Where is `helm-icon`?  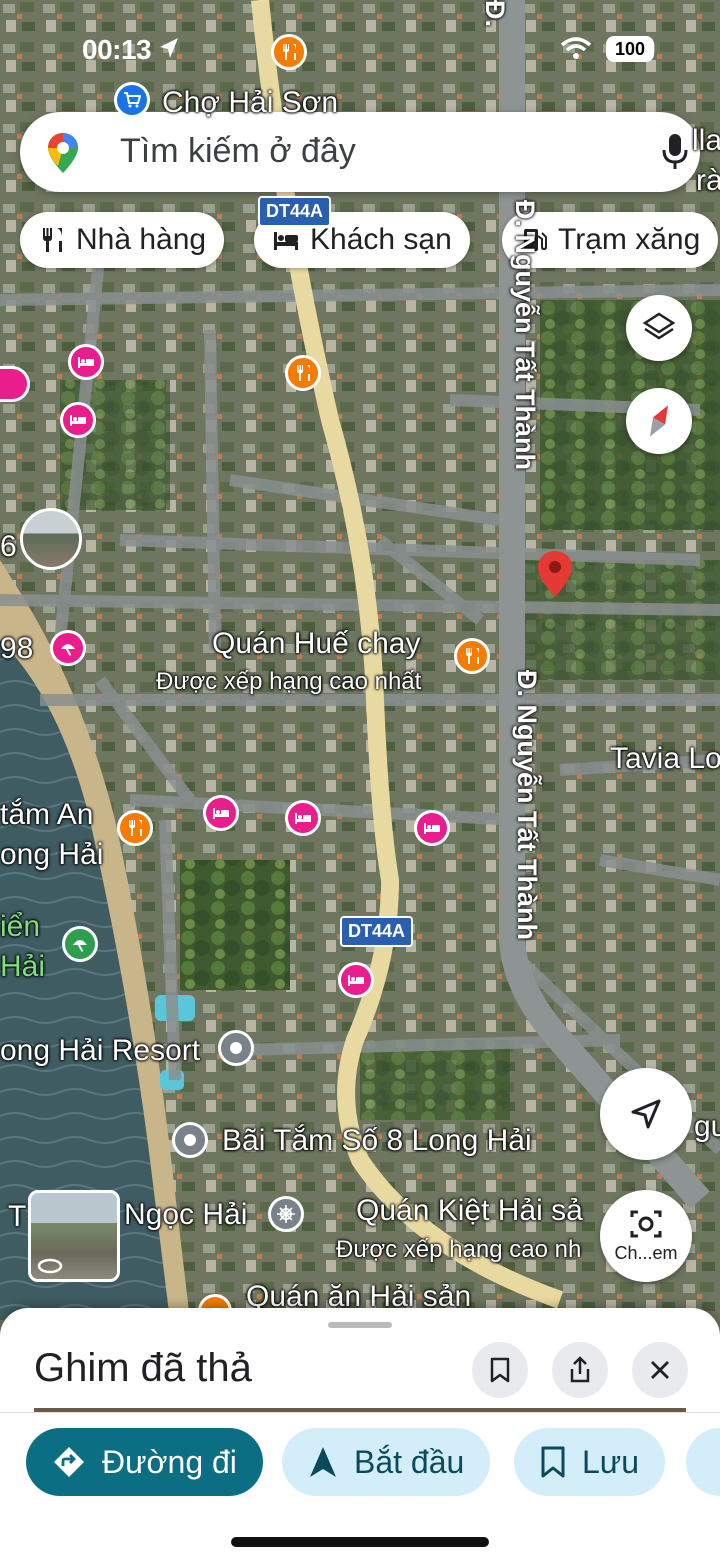 helm-icon is located at coordinates (286, 1214).